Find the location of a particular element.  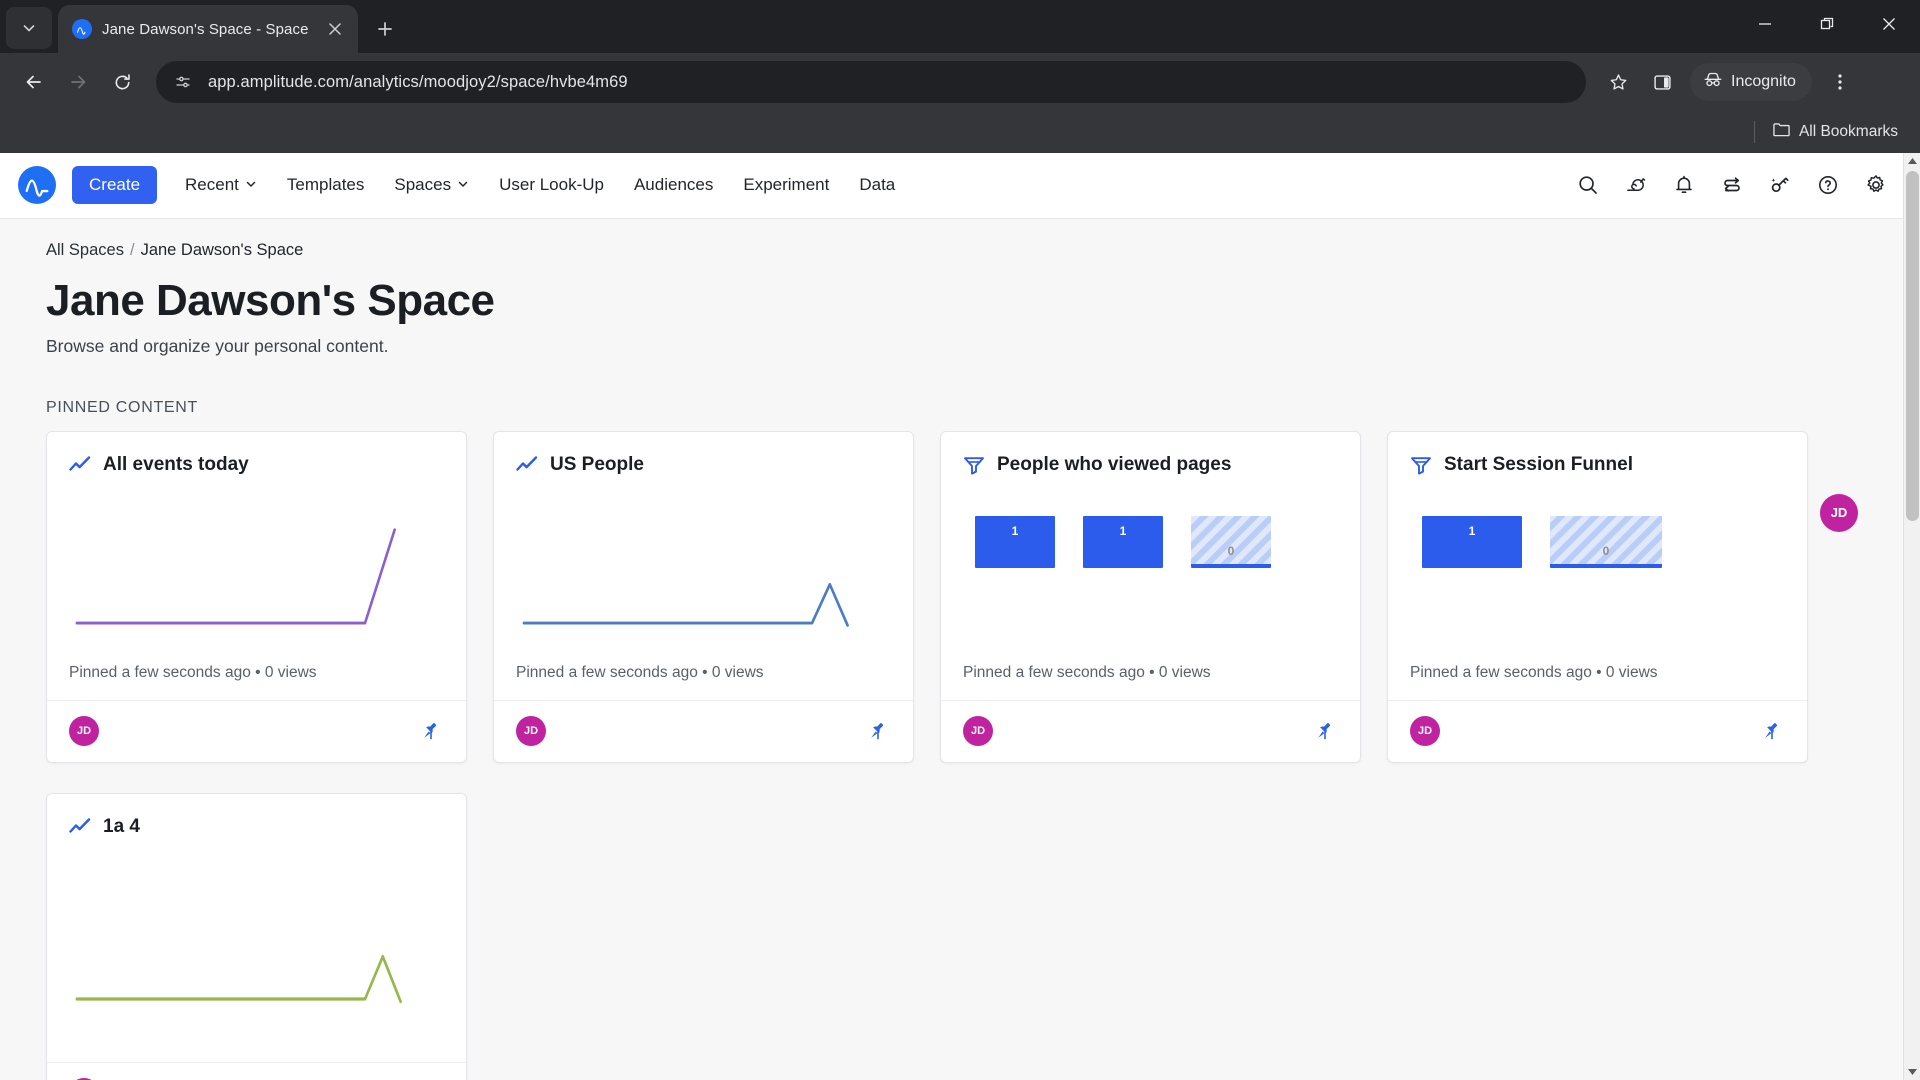

avatar: JD is located at coordinates (84, 731).